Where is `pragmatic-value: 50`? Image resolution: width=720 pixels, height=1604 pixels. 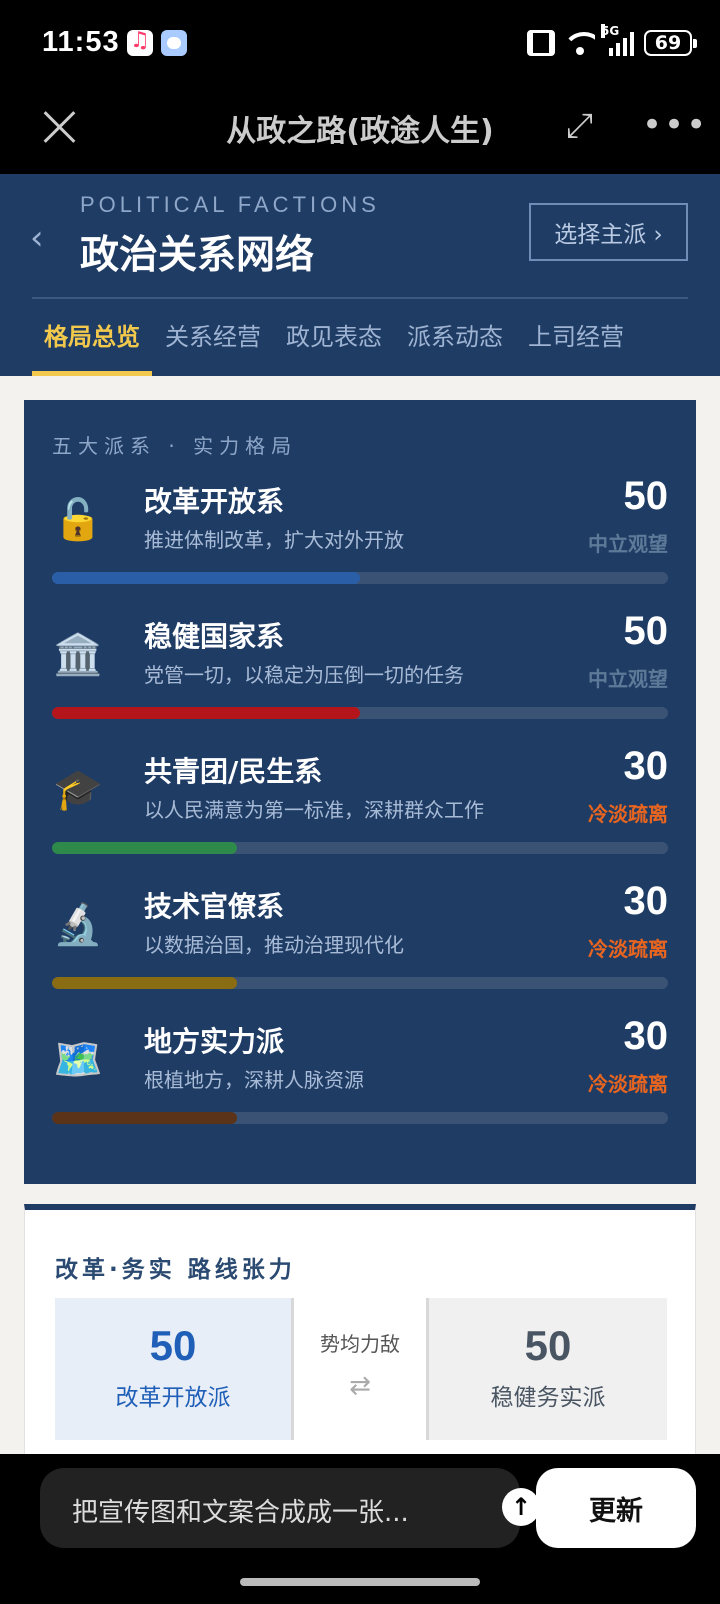
pragmatic-value: 50 is located at coordinates (548, 1345).